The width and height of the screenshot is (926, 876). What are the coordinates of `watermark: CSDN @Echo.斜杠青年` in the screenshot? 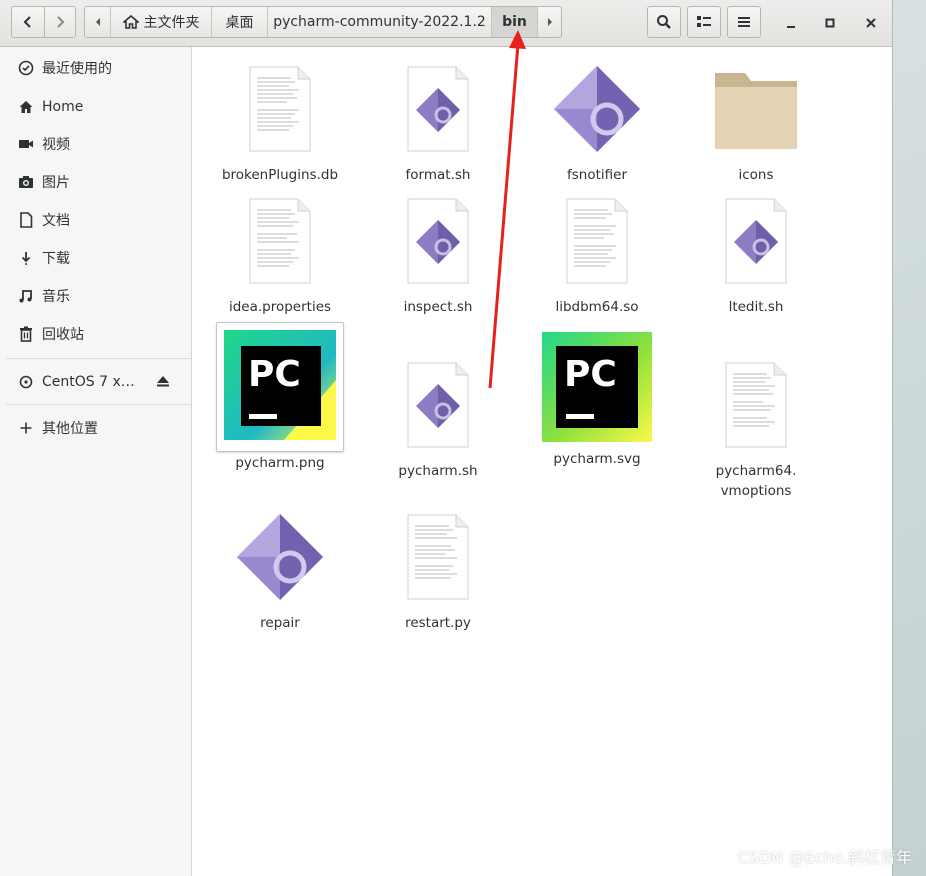 It's located at (824, 857).